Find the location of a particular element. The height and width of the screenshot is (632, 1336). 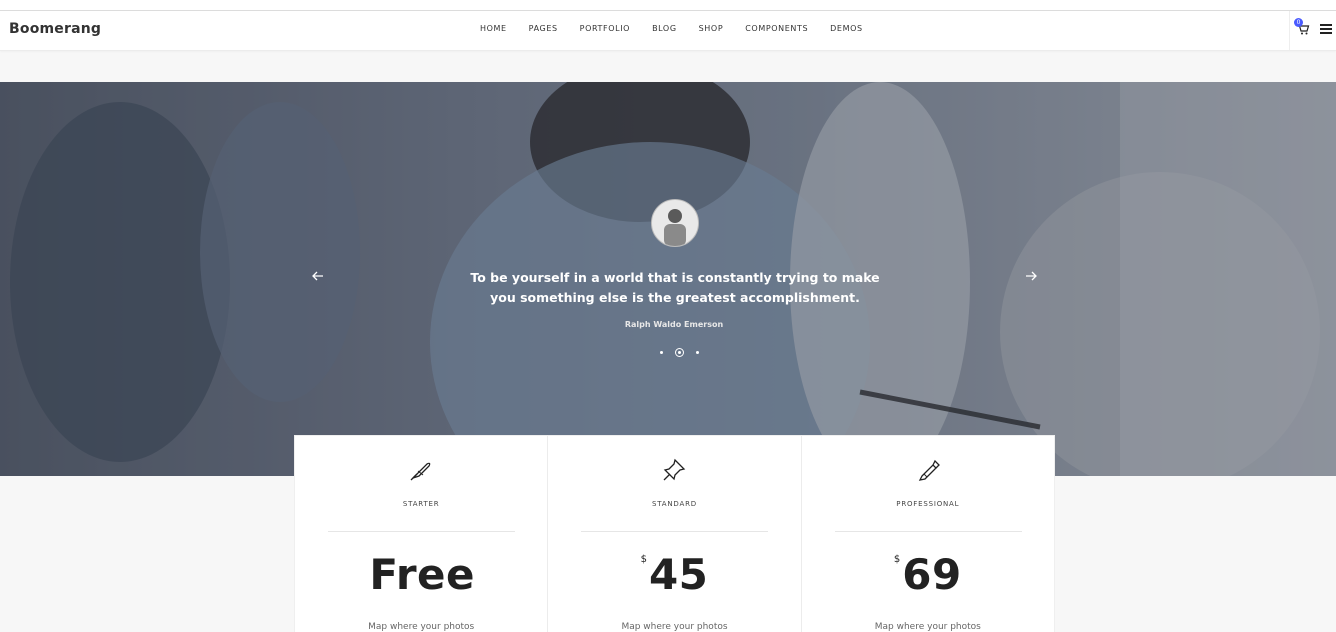

plan-price: Free is located at coordinates (421, 574).